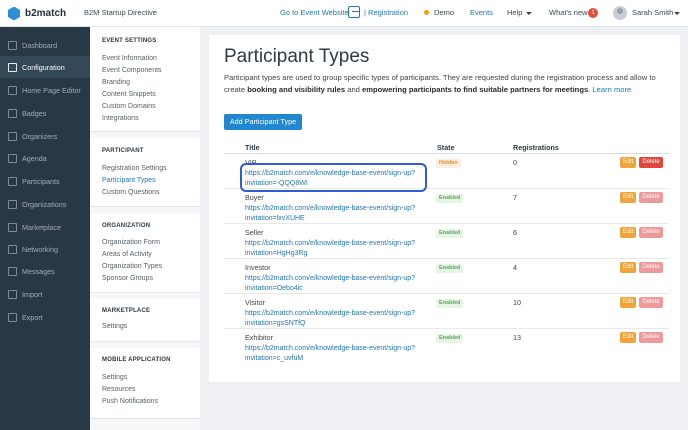 This screenshot has height=430, width=688. What do you see at coordinates (120, 12) in the screenshot?
I see `event-title: B2M Startup Directive` at bounding box center [120, 12].